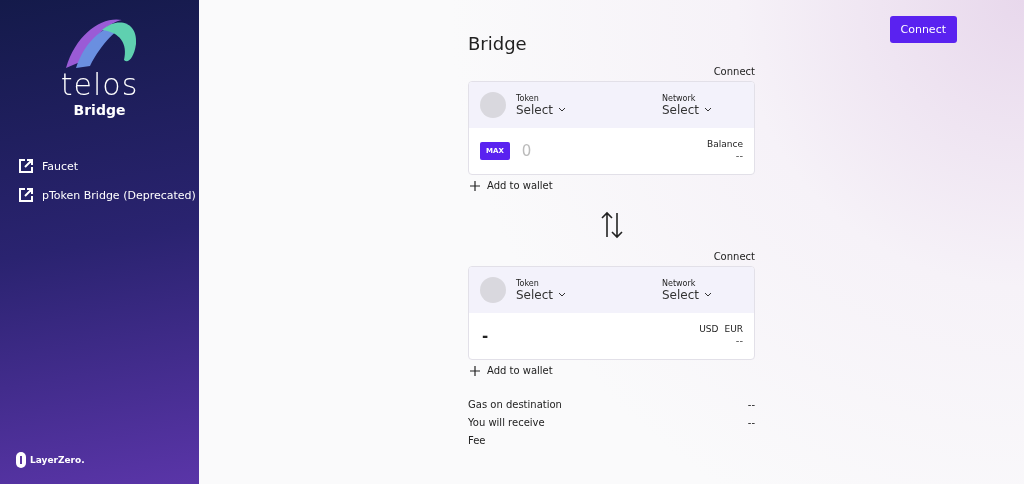 The height and width of the screenshot is (484, 1024). What do you see at coordinates (108, 166) in the screenshot?
I see `sidebar-link: Faucet` at bounding box center [108, 166].